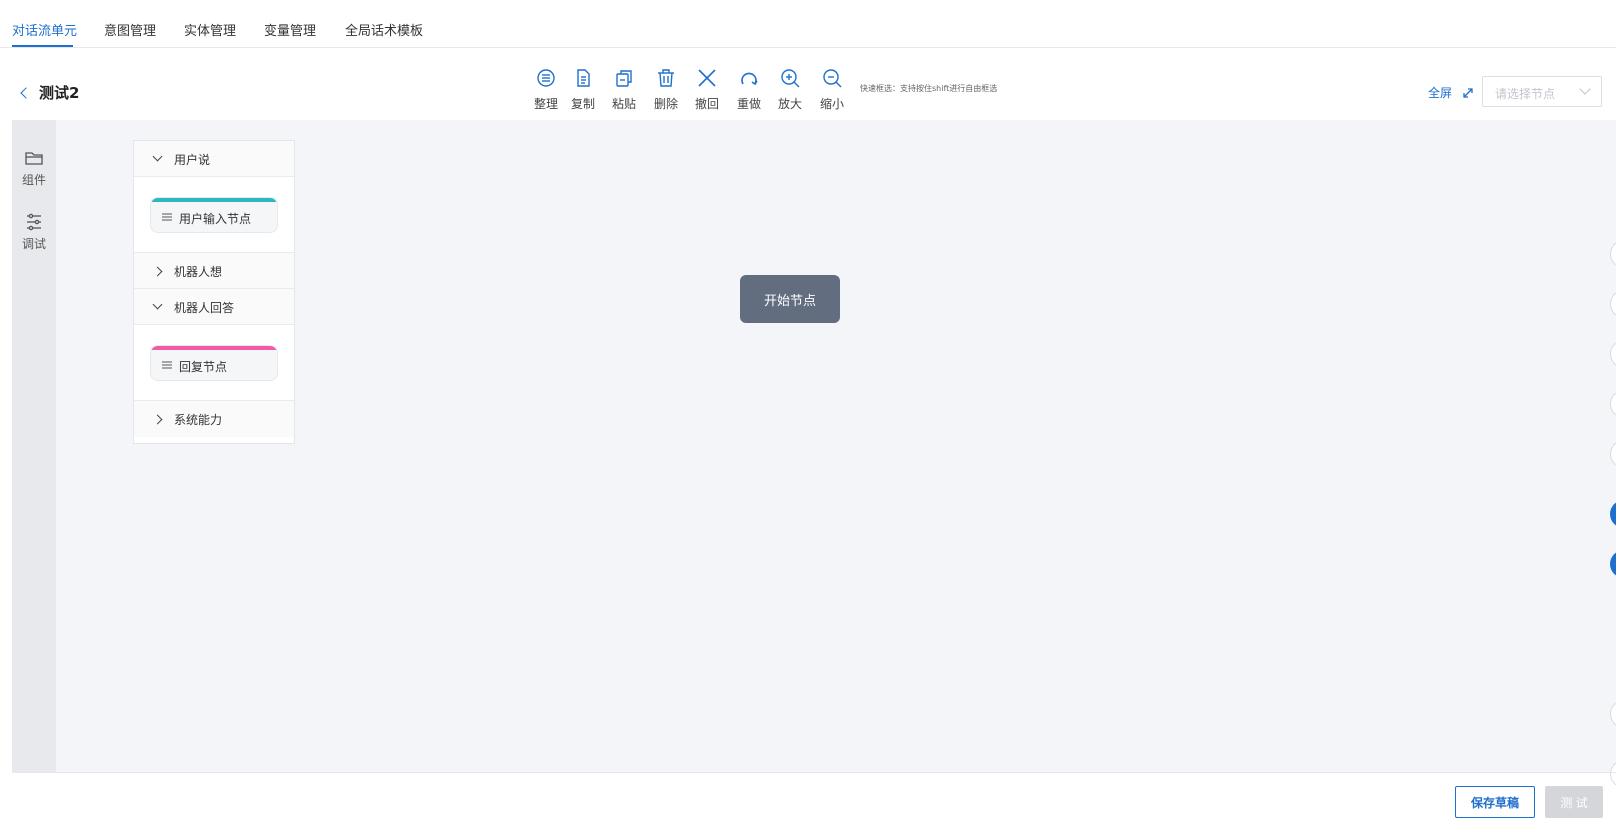 This screenshot has height=832, width=1616. I want to click on page-title: 测试2, so click(59, 93).